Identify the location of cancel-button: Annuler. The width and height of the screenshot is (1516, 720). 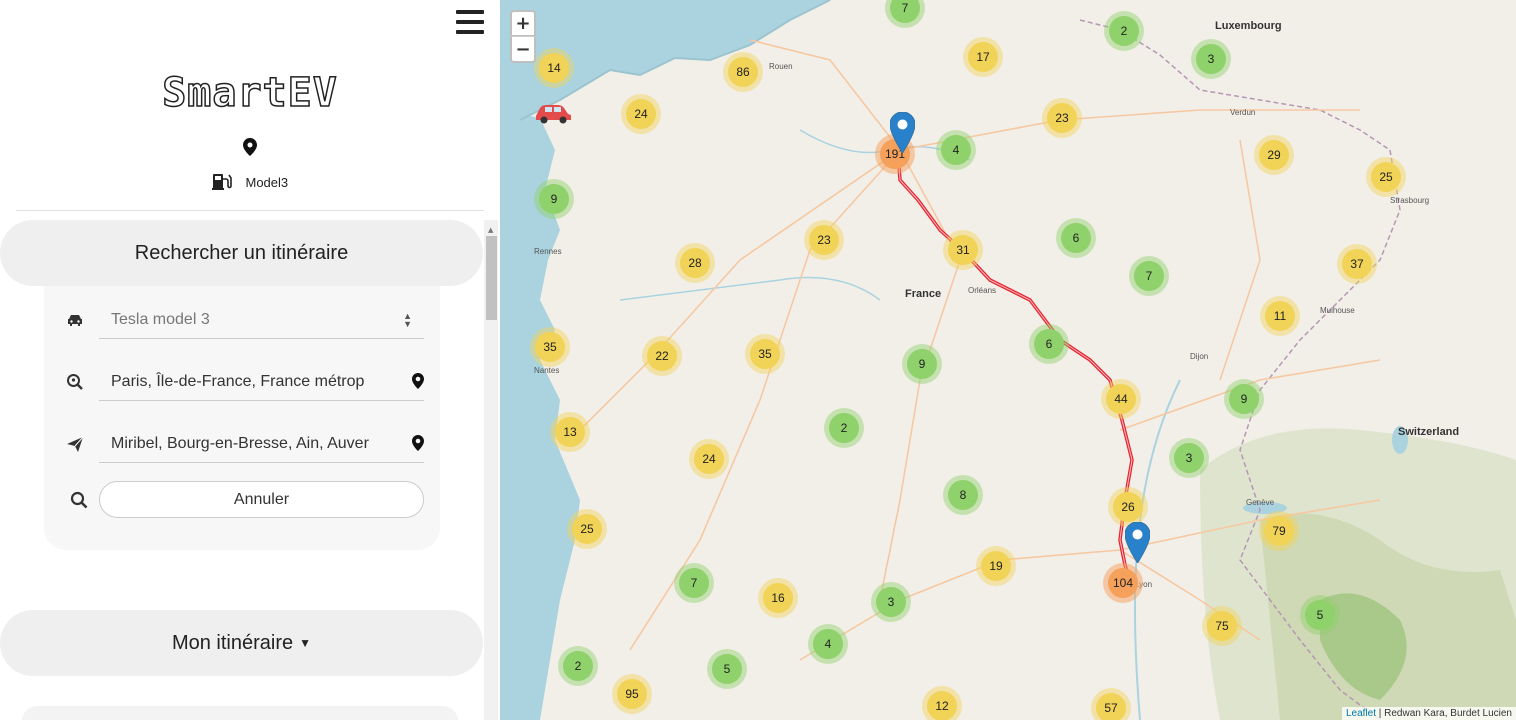
(261, 499).